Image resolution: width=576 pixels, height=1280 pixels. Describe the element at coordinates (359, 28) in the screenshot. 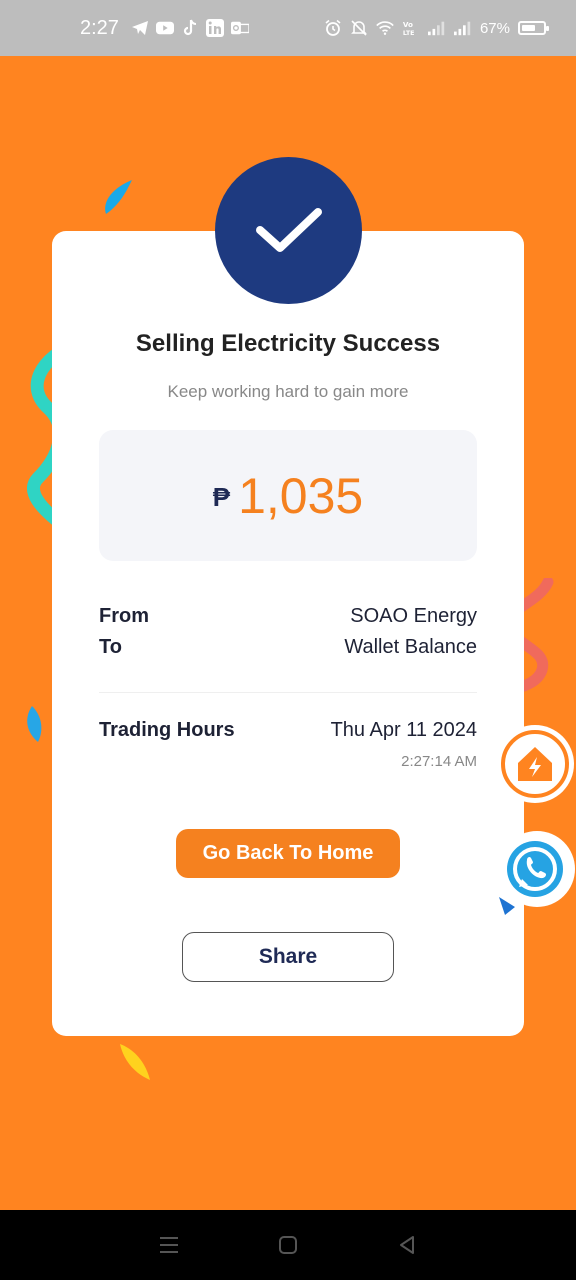

I see `mute-icon` at that location.